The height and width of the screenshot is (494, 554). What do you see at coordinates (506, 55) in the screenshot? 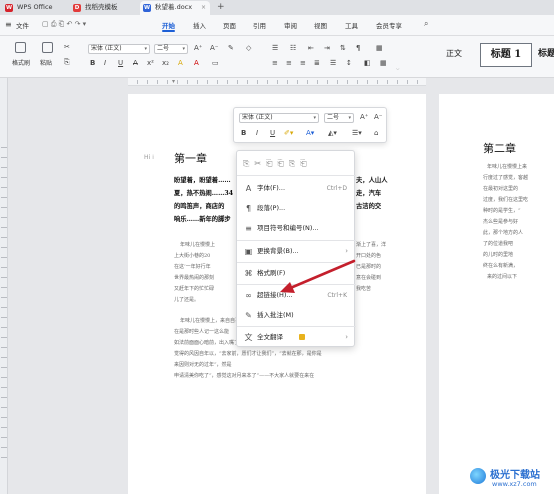
I see `style-heading1: 标题 1` at bounding box center [506, 55].